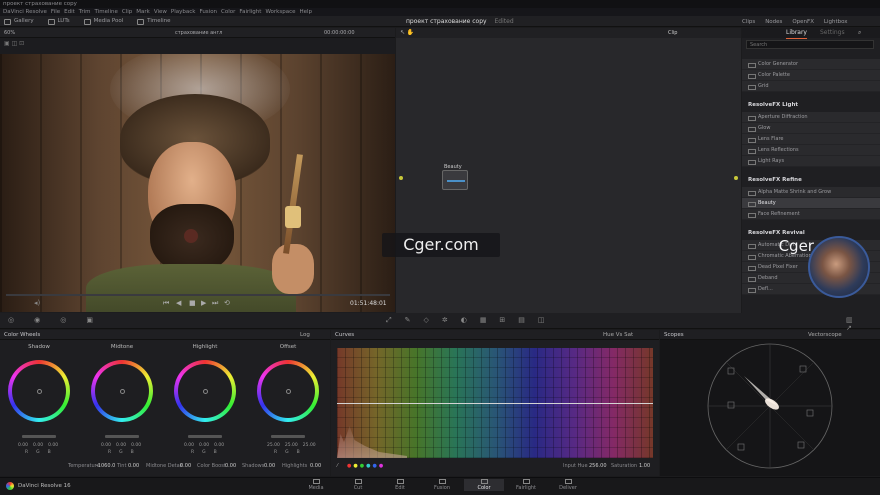 The image size is (880, 495). Describe the element at coordinates (407, 32) in the screenshot. I see `pointer-icon: ↖ ✋` at that location.